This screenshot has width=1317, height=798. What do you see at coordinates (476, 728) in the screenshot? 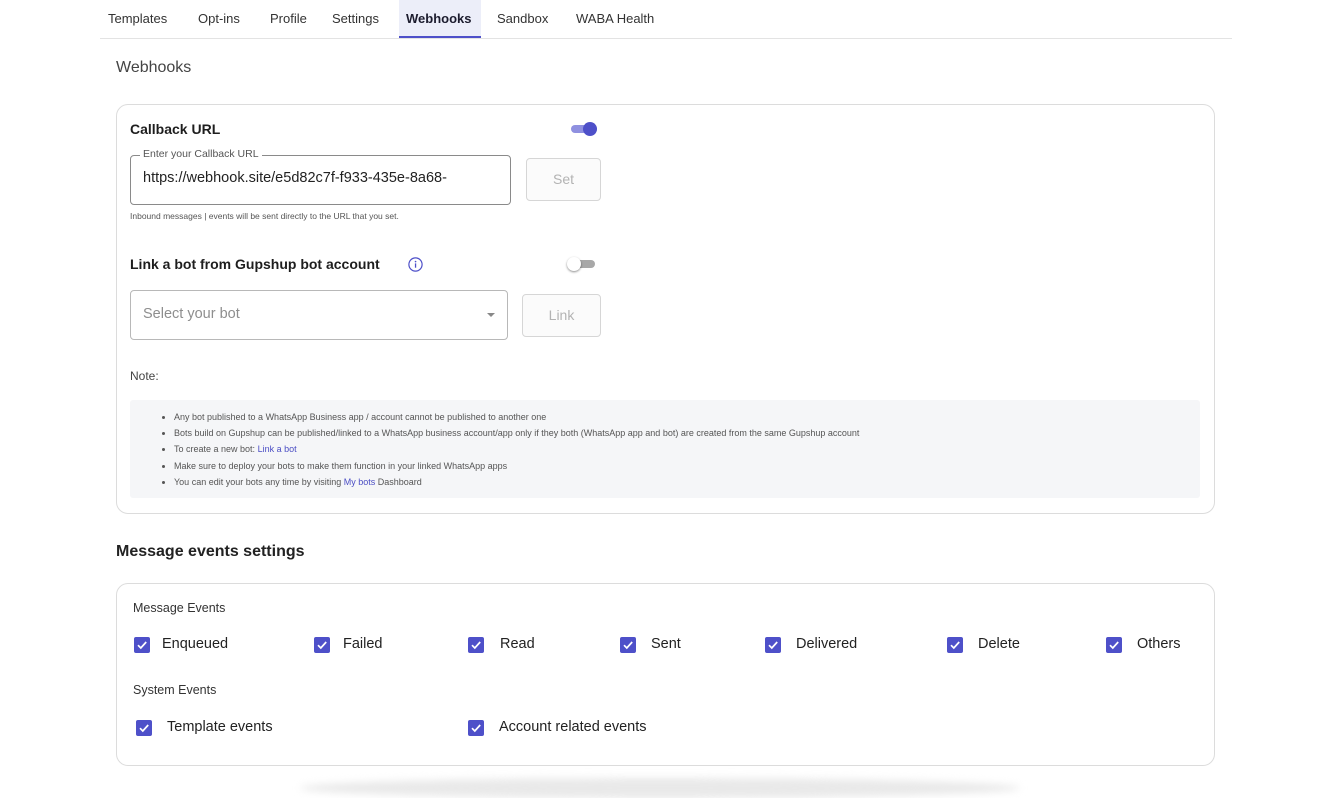
I see `checkbox-account-events` at bounding box center [476, 728].